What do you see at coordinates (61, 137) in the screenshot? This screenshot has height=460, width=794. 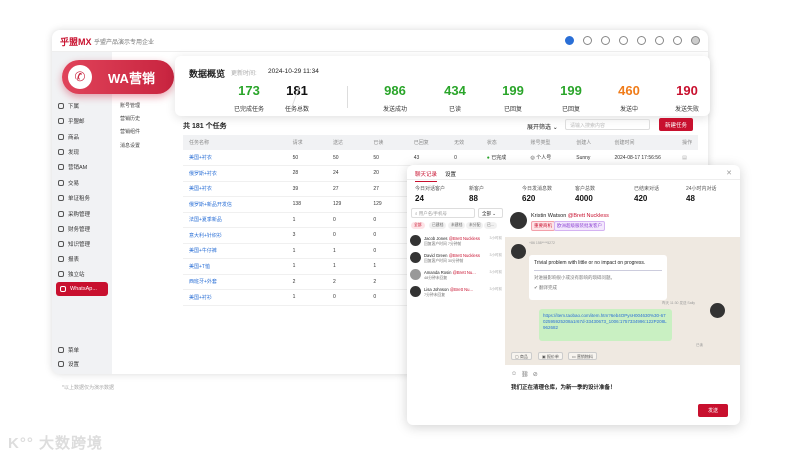 I see `box-icon` at bounding box center [61, 137].